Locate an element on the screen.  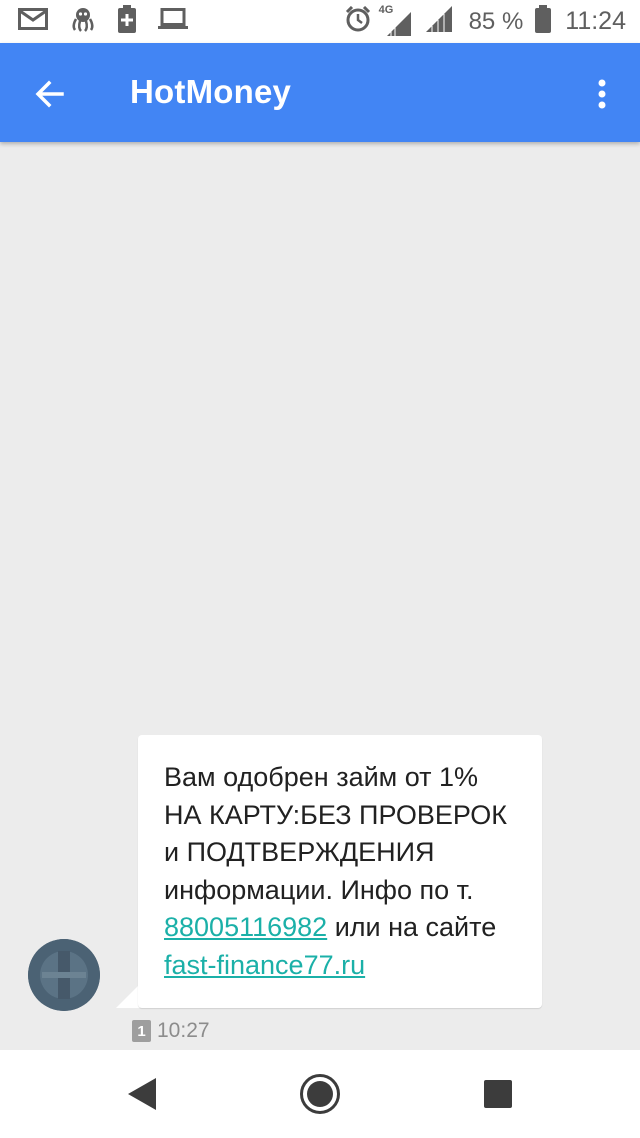
recents-square-icon is located at coordinates (498, 1094).